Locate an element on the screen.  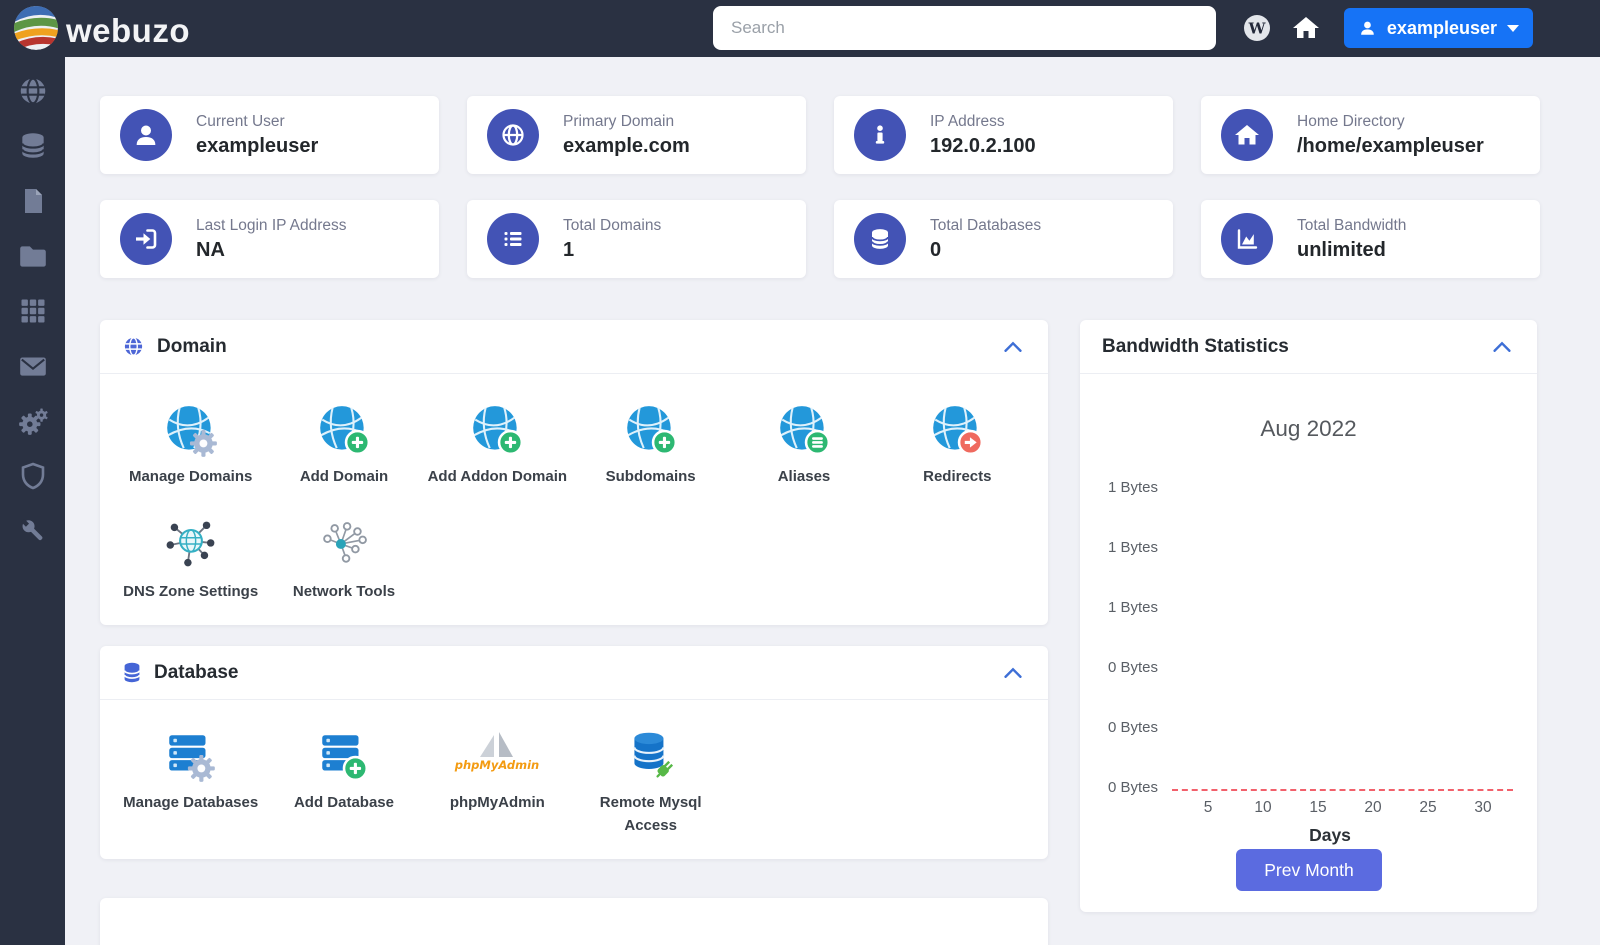
folder-icon is located at coordinates (32, 256).